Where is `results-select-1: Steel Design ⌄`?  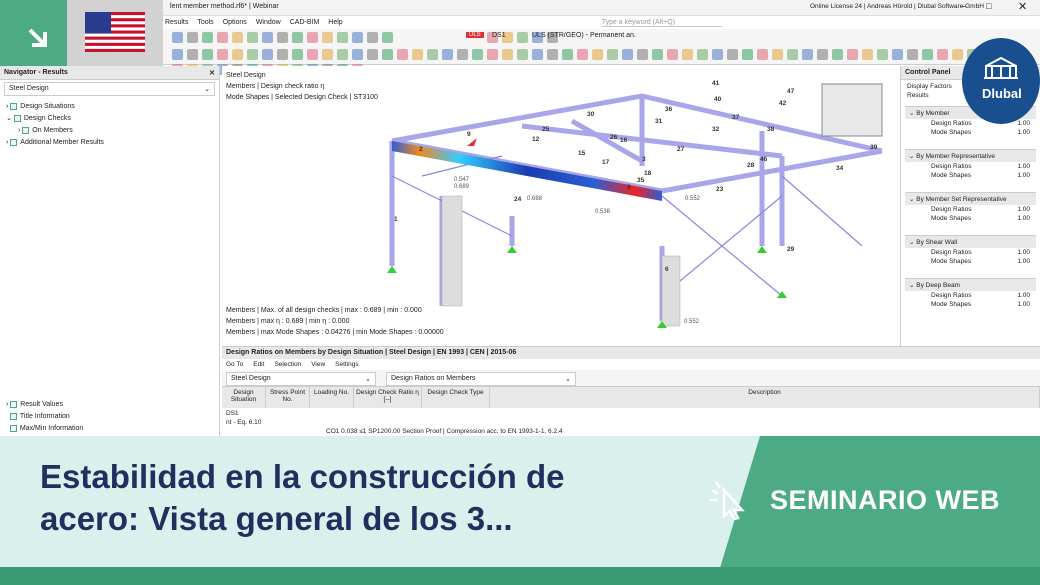 results-select-1: Steel Design ⌄ is located at coordinates (301, 379).